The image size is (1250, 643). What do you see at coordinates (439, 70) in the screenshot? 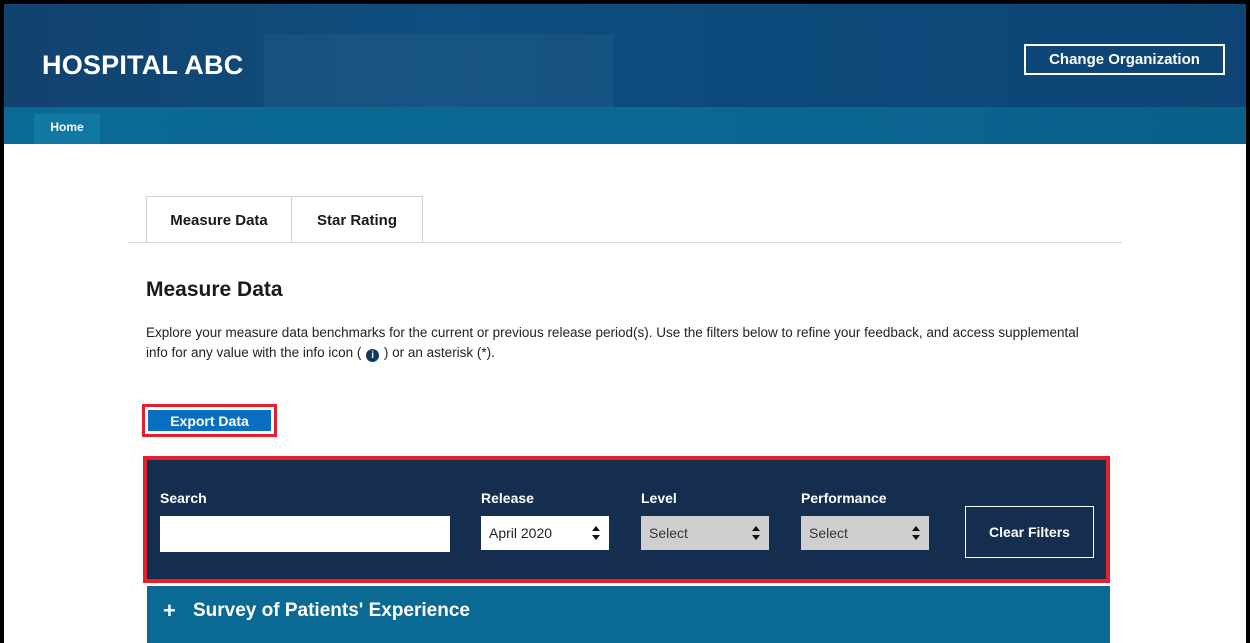
I see `header-decoration` at bounding box center [439, 70].